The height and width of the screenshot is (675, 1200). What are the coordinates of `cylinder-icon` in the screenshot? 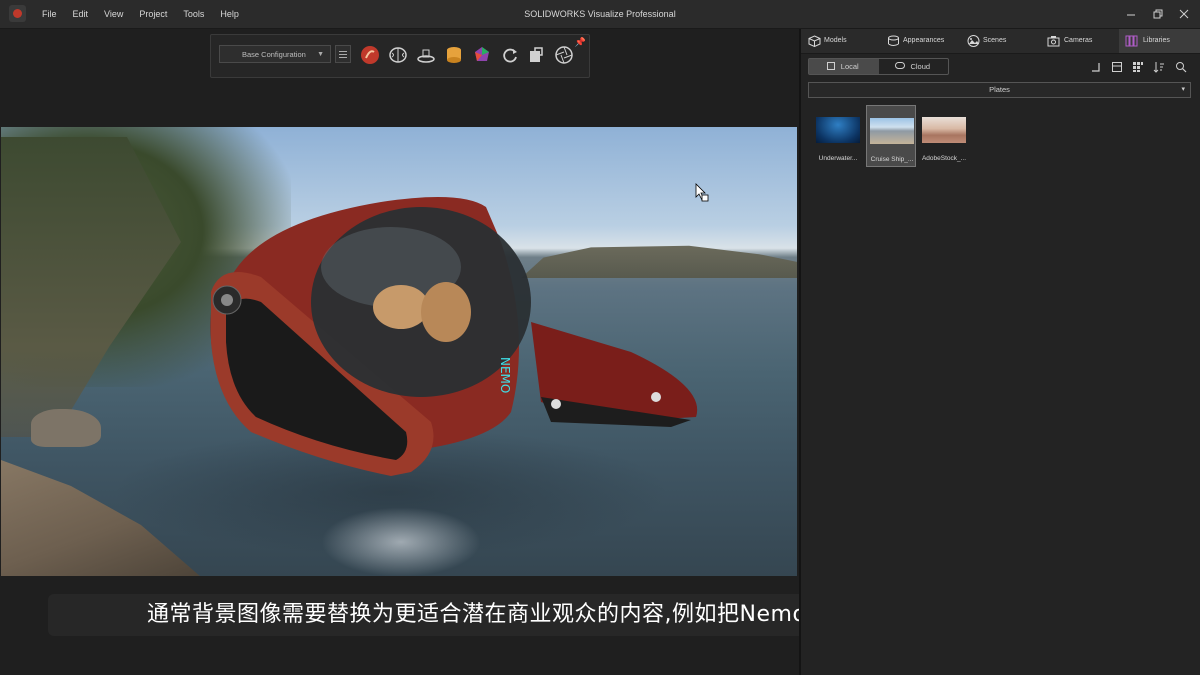 It's located at (893, 40).